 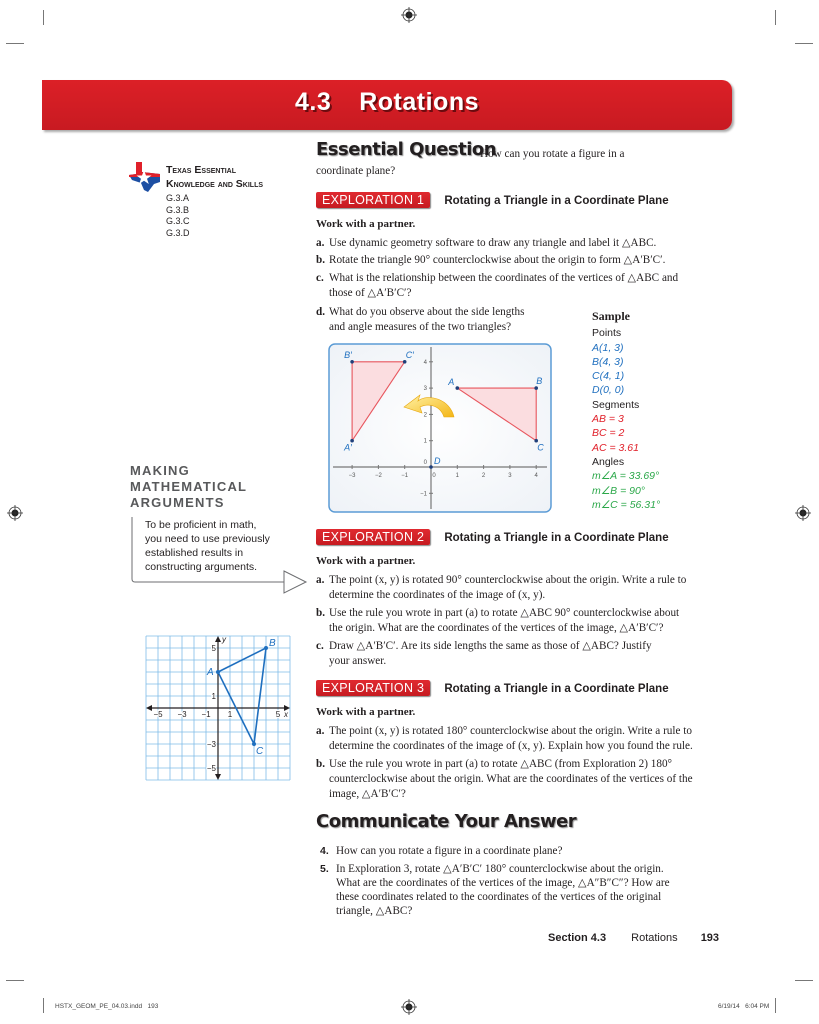 I want to click on title-line: MATHEMATICAL, so click(x=189, y=486).